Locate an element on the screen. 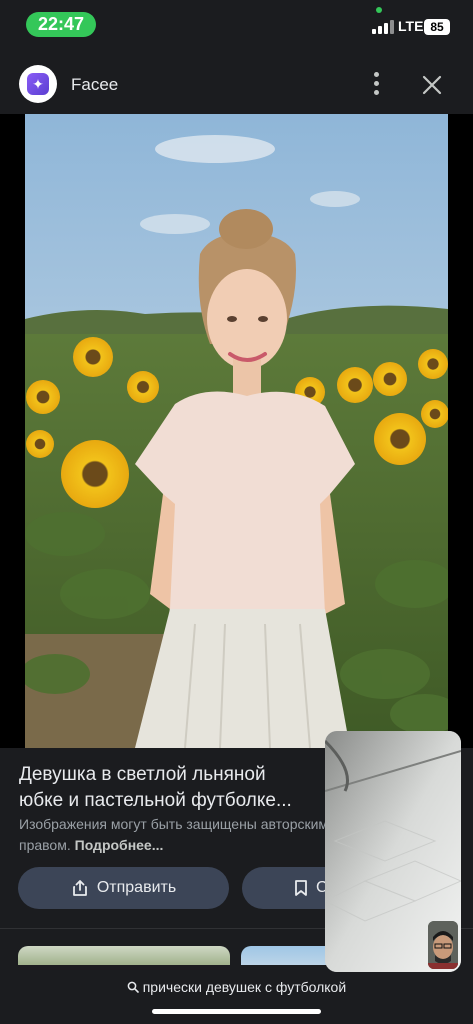 This screenshot has height=1024, width=473. search-icon is located at coordinates (133, 987).